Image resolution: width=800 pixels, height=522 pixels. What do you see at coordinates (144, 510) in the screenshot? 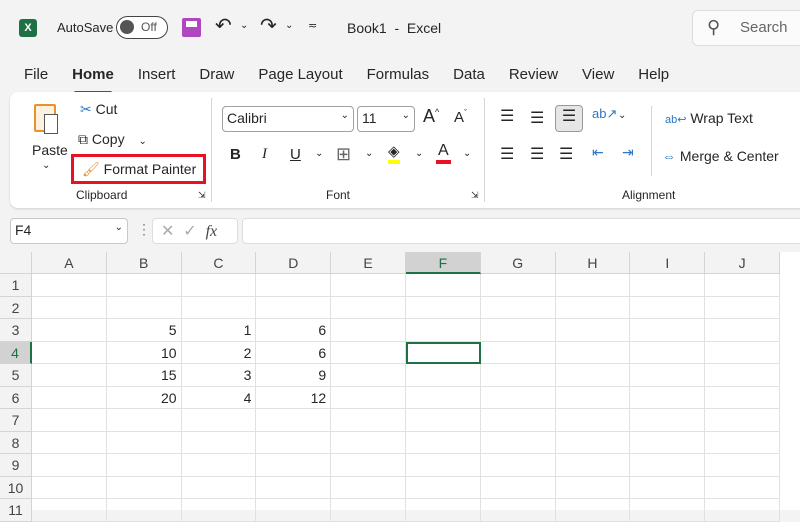
I see `cell-B11` at bounding box center [144, 510].